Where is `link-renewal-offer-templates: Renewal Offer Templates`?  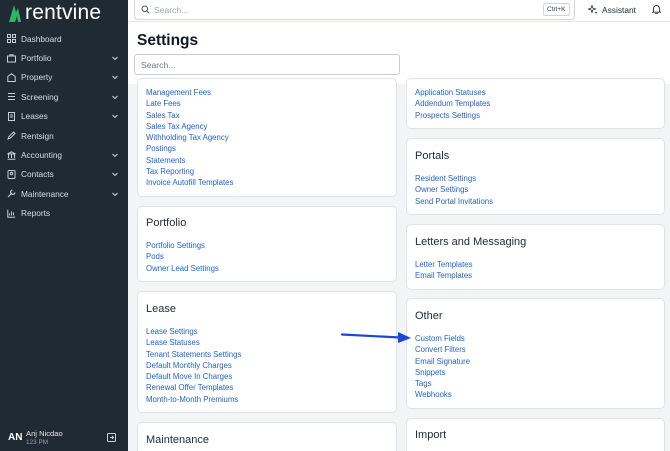
link-renewal-offer-templates: Renewal Offer Templates is located at coordinates (193, 387).